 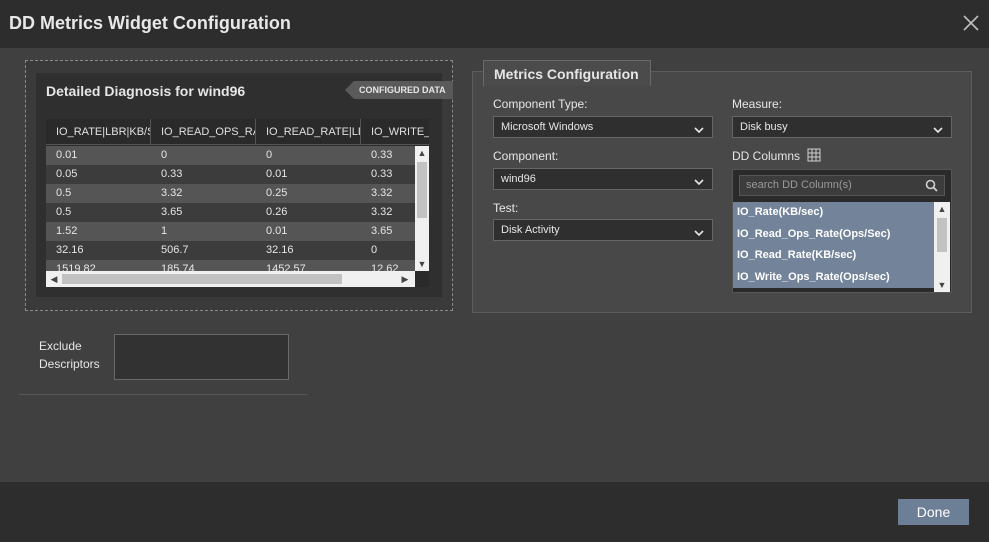 What do you see at coordinates (76, 267) in the screenshot?
I see `table-cell: 1519.82` at bounding box center [76, 267].